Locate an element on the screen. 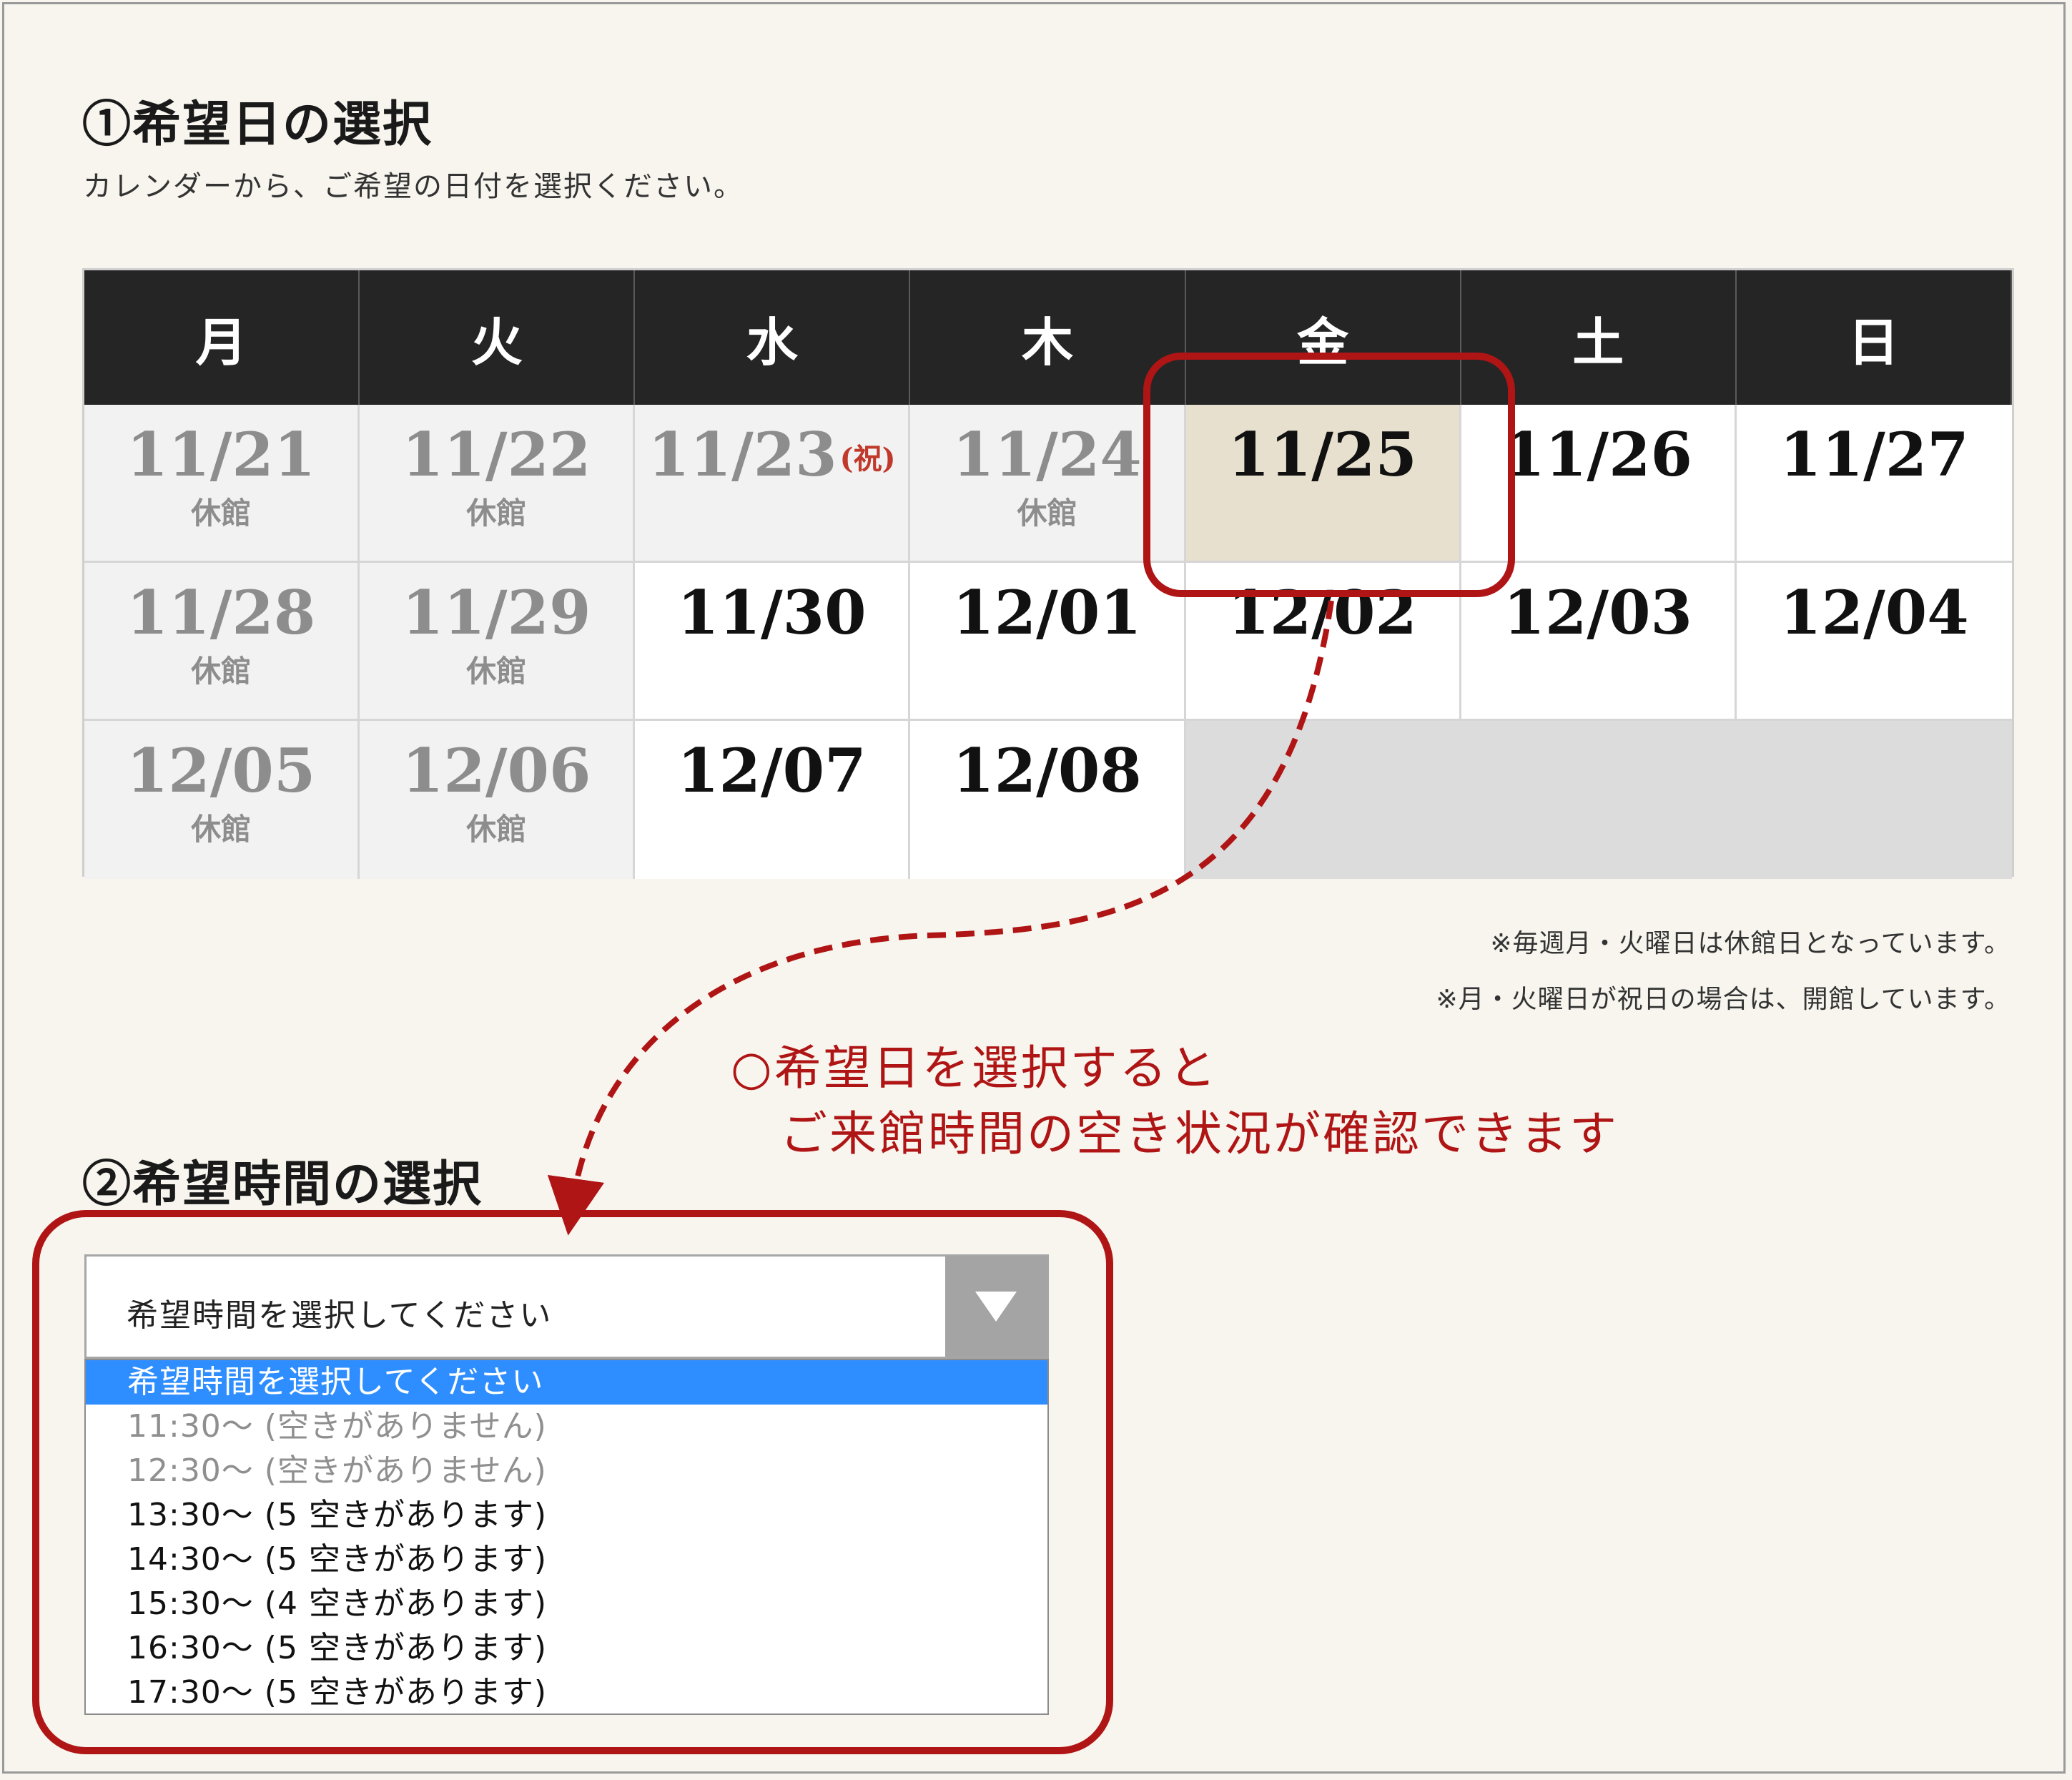 The height and width of the screenshot is (1780, 2072). day-date: 12/01 is located at coordinates (1047, 612).